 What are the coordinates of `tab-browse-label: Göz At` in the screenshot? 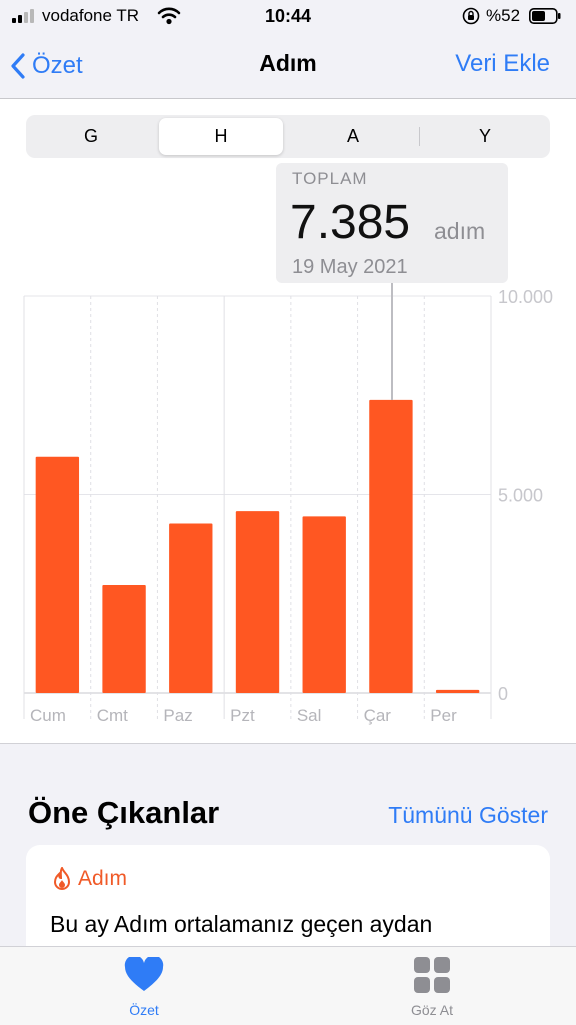 It's located at (432, 1010).